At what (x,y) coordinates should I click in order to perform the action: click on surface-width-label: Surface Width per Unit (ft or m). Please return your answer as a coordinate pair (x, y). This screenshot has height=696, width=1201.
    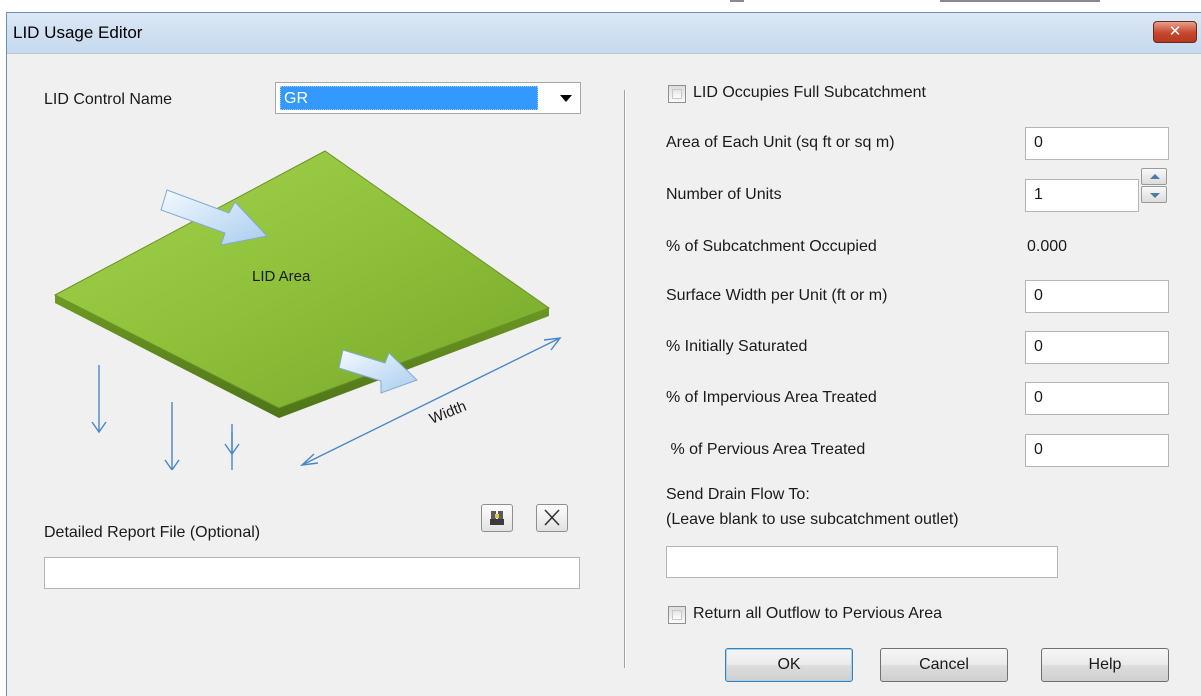
    Looking at the image, I should click on (777, 295).